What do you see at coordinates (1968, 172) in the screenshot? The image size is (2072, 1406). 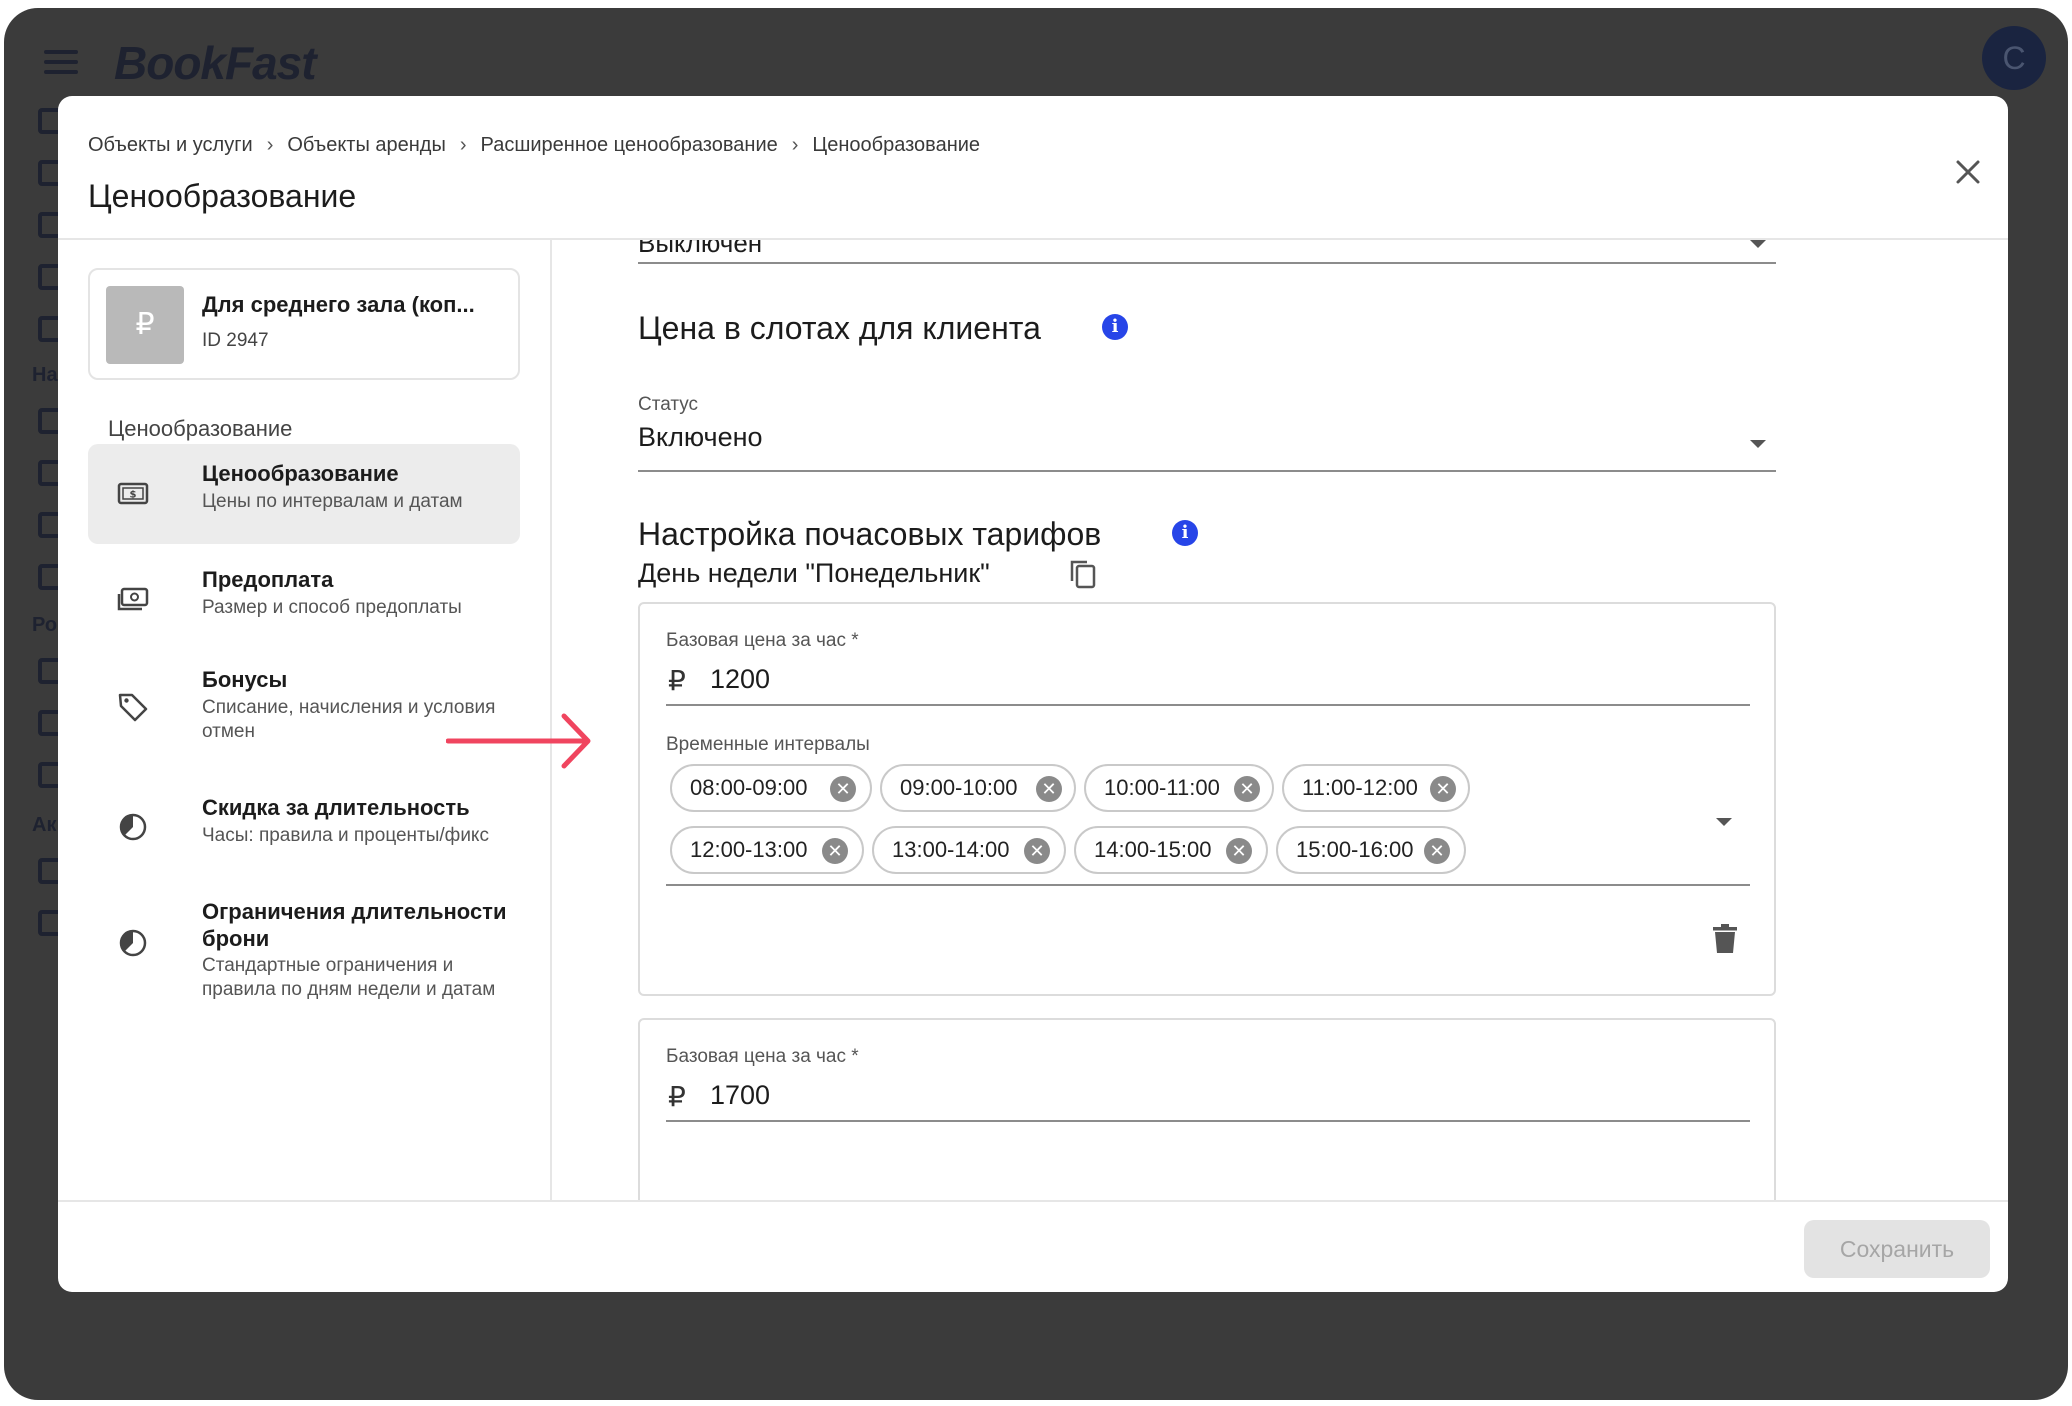 I see `close-icon` at bounding box center [1968, 172].